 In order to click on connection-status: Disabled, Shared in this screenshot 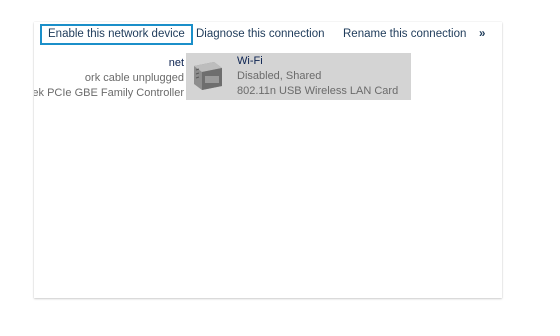, I will do `click(279, 76)`.